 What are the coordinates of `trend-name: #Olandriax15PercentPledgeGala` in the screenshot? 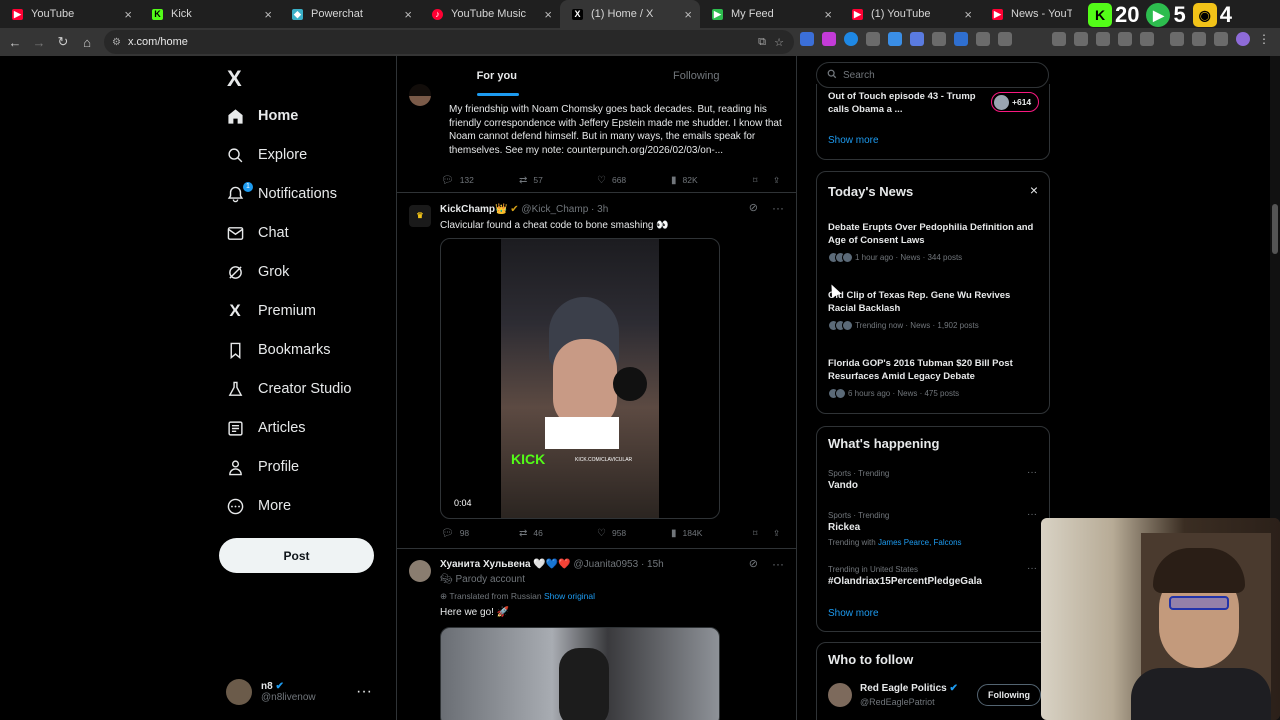 It's located at (905, 581).